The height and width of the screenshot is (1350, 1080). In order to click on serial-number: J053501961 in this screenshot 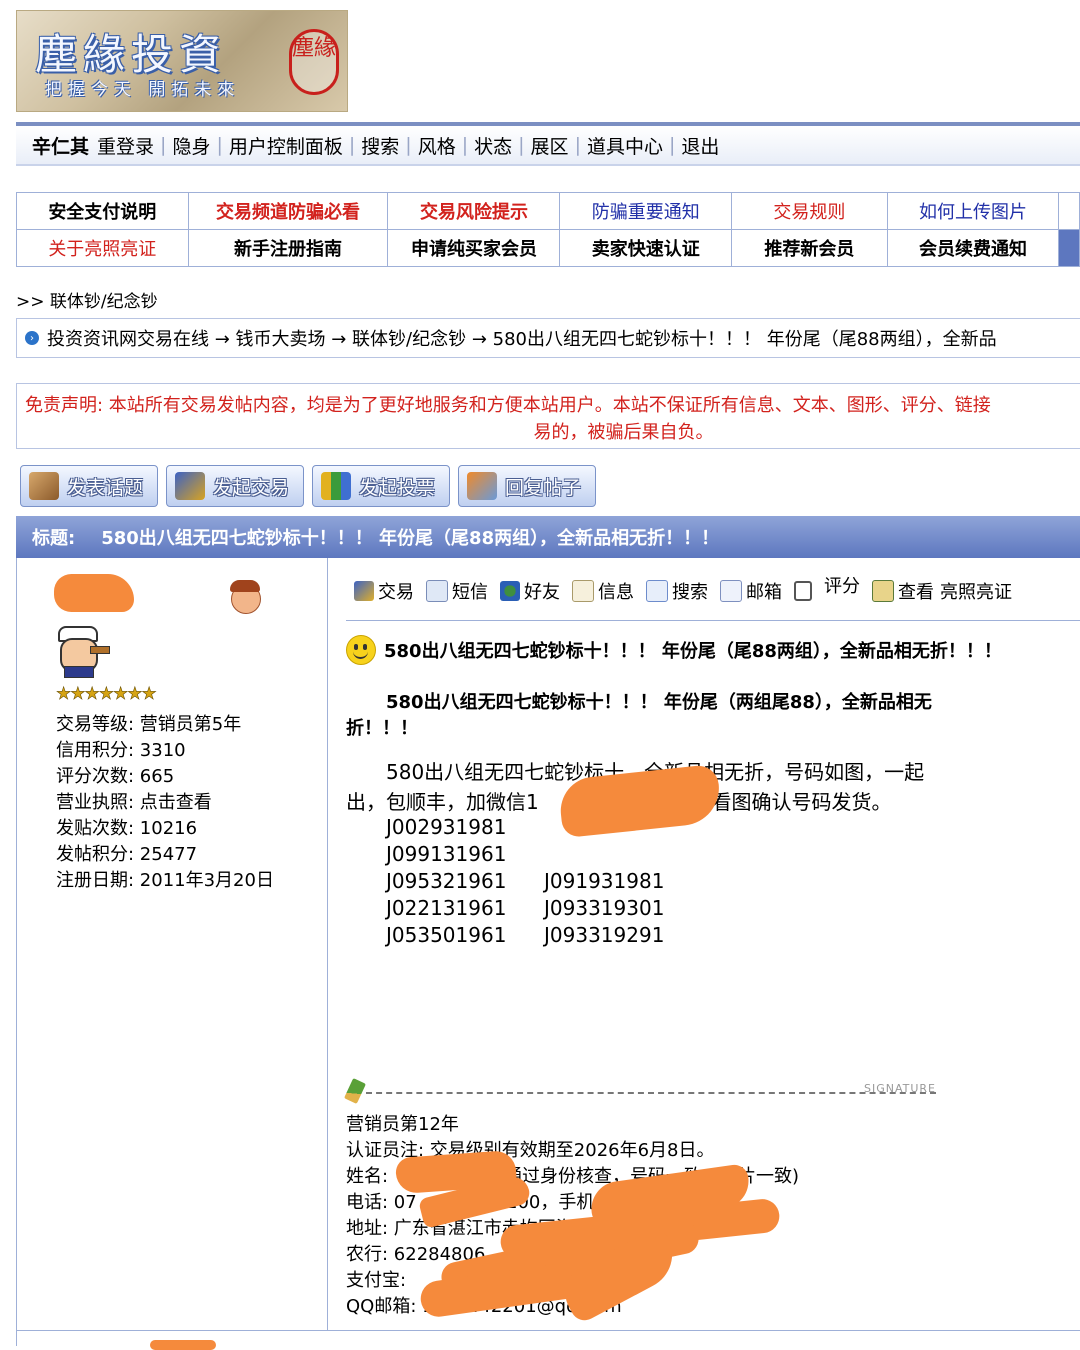, I will do `click(446, 935)`.